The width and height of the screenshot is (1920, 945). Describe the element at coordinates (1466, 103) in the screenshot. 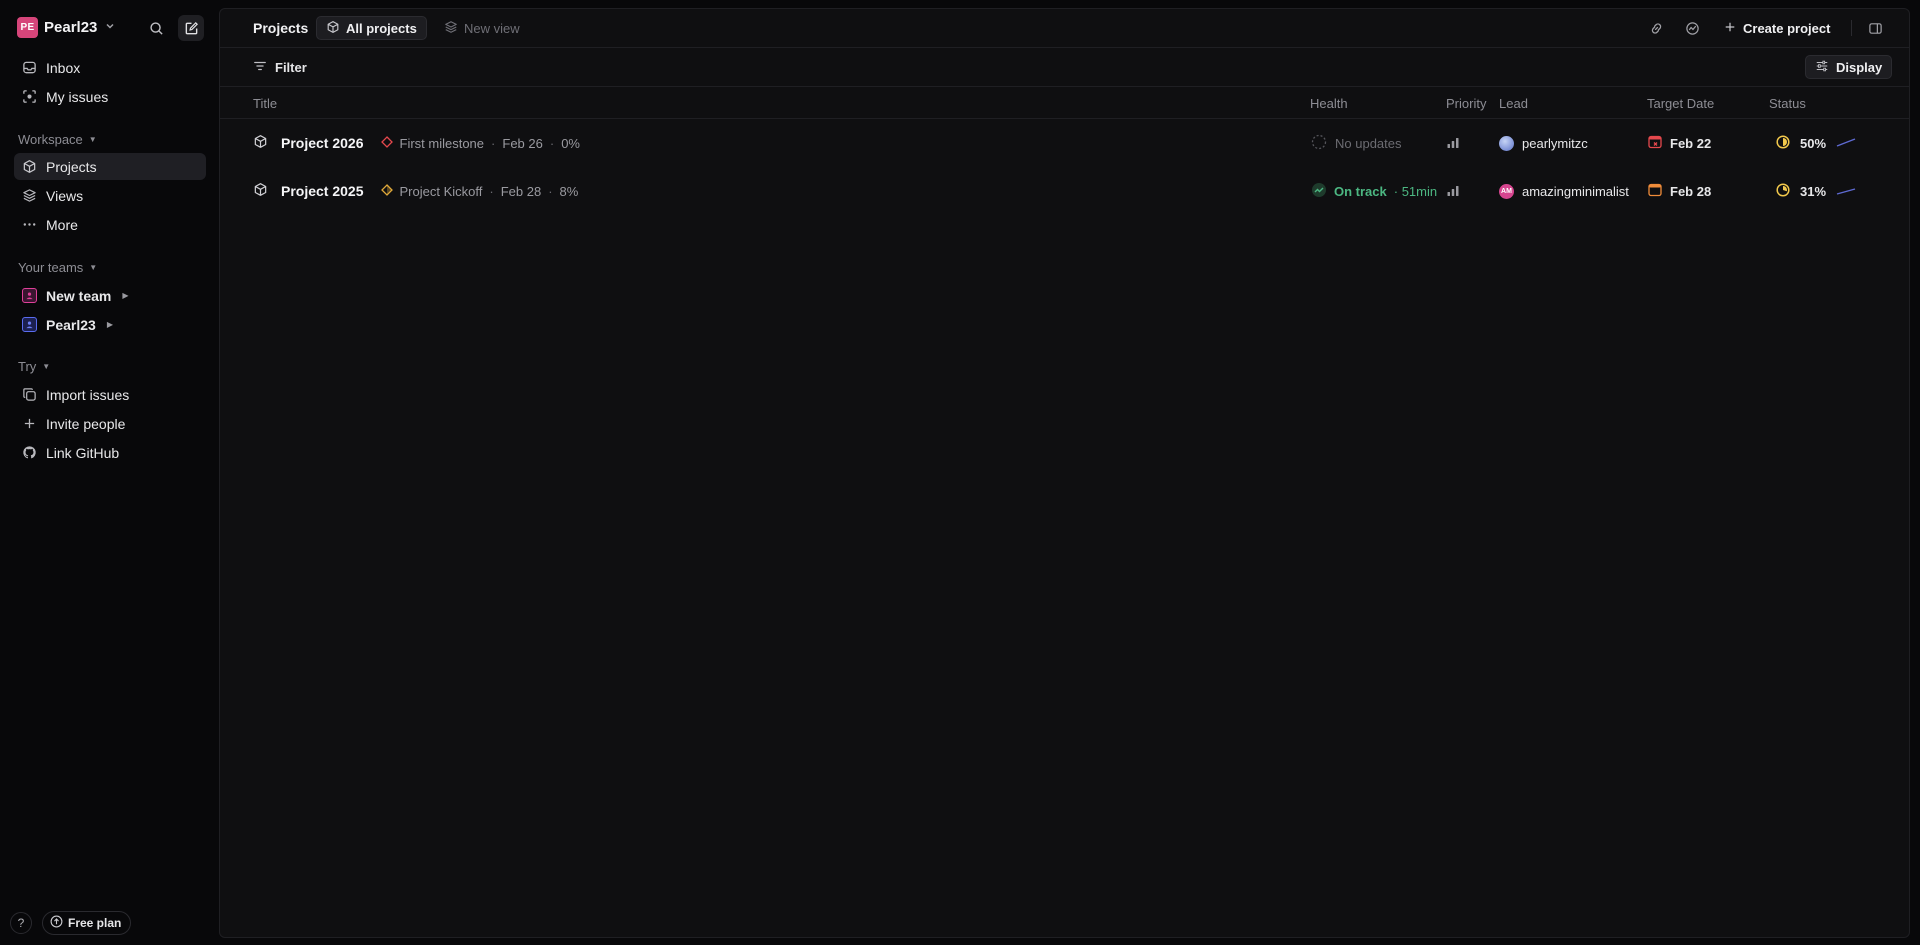

I see `col-priority: Priority` at that location.